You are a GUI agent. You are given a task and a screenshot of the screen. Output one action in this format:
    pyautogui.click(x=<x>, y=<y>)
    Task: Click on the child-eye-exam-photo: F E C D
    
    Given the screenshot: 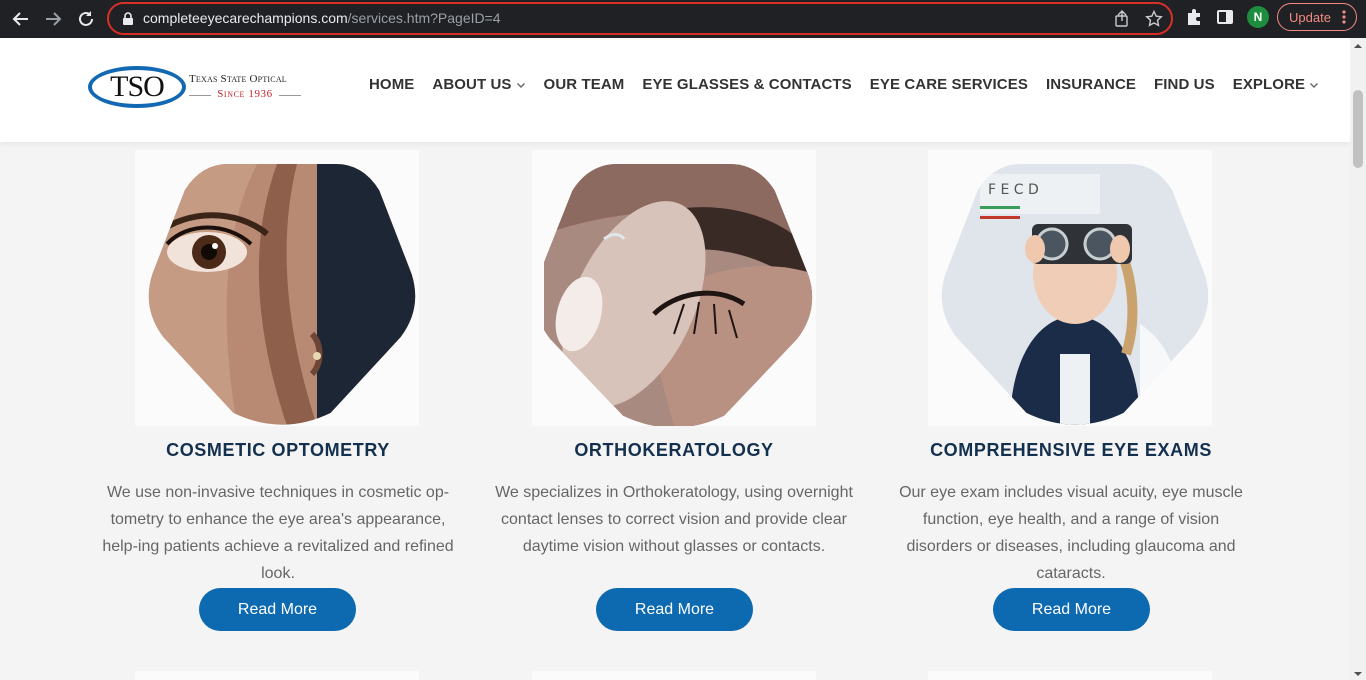 What is the action you would take?
    pyautogui.click(x=1075, y=294)
    